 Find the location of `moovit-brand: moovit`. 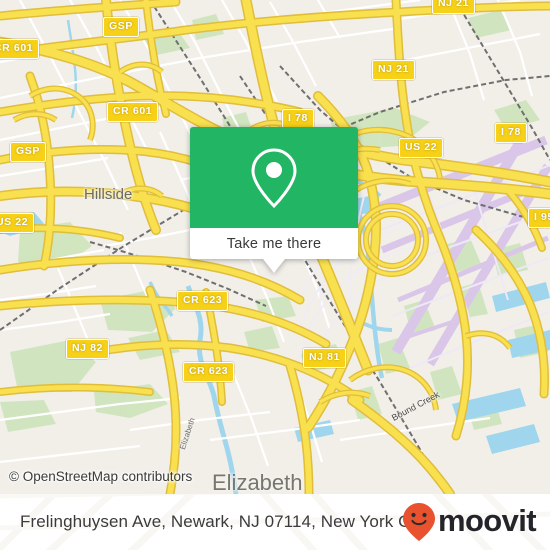

moovit-brand: moovit is located at coordinates (469, 522).